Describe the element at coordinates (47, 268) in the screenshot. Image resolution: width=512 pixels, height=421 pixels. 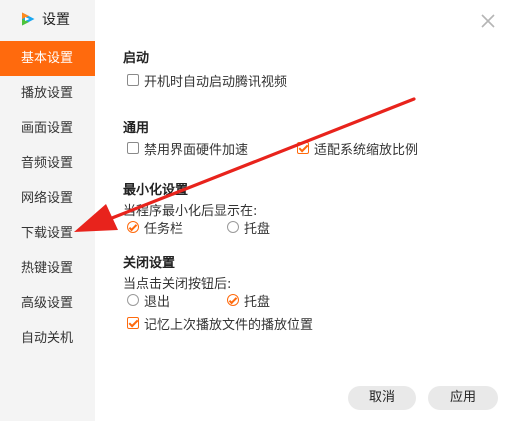
I see `sidebar-item-hotkey: 热键设置` at that location.